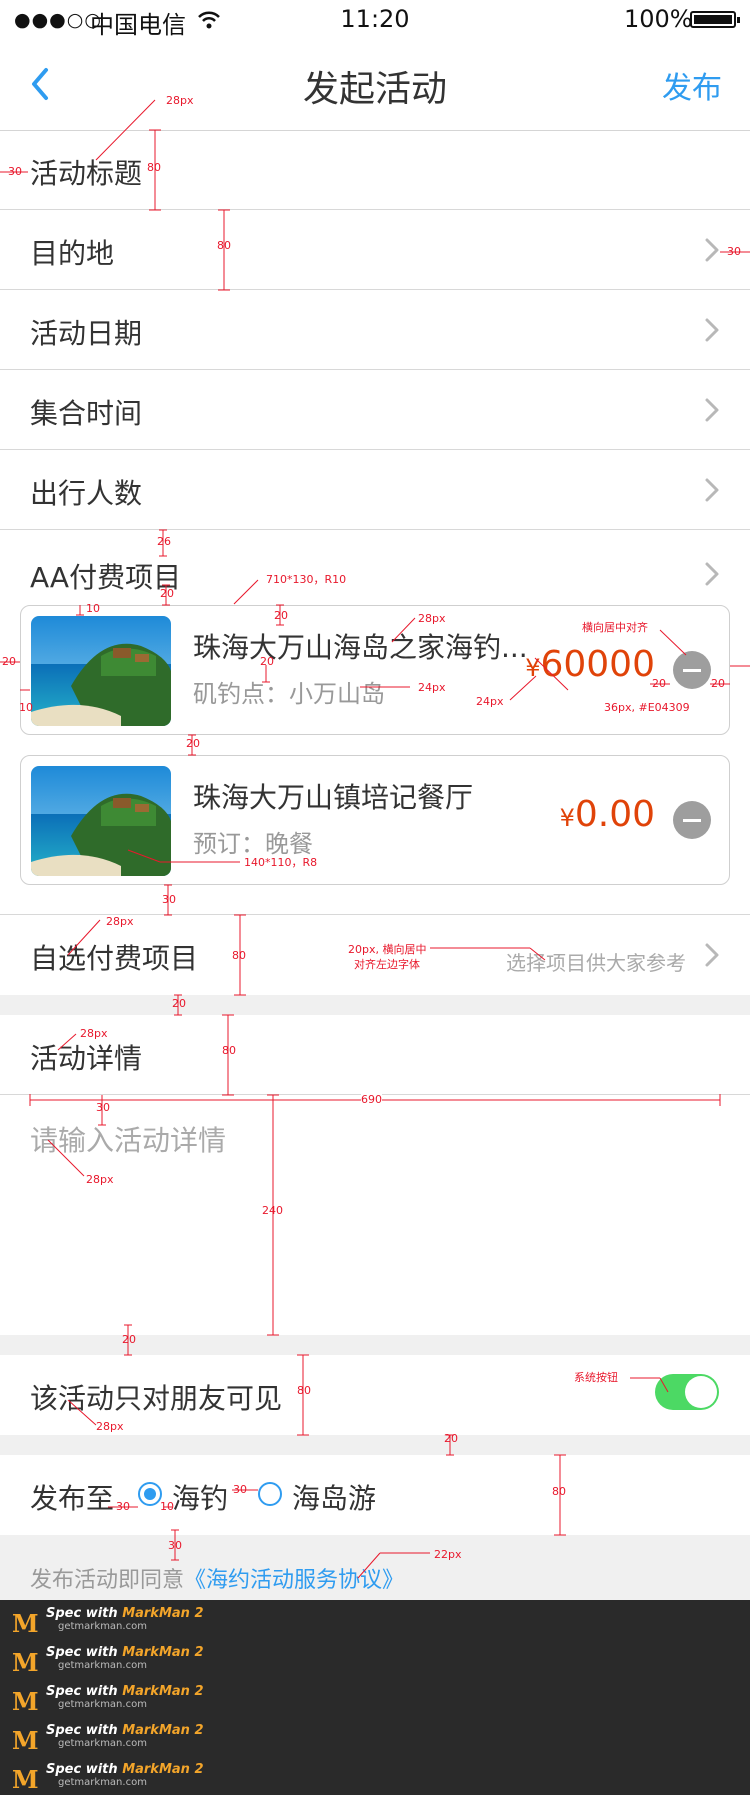  What do you see at coordinates (156, 1398) in the screenshot?
I see `friends-only-label: 该活动只对朋友可见` at bounding box center [156, 1398].